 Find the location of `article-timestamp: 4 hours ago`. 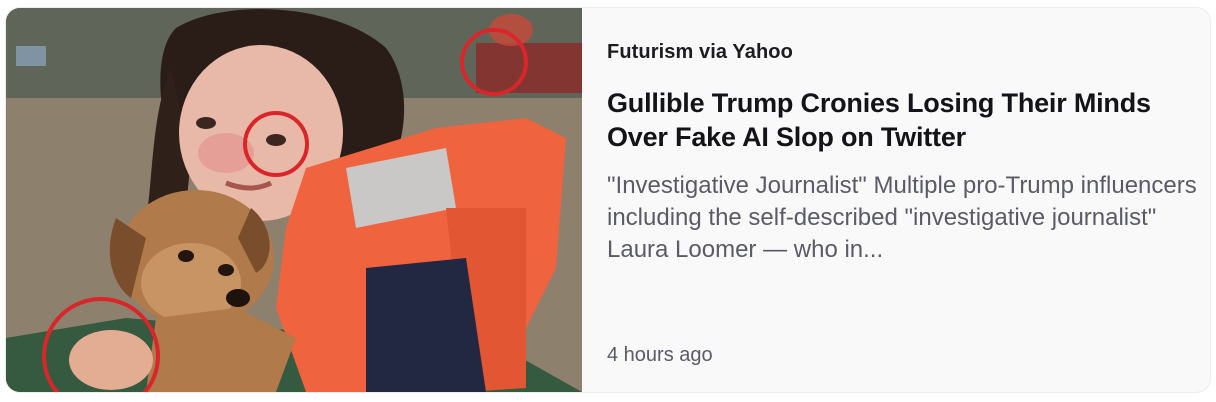

article-timestamp: 4 hours ago is located at coordinates (660, 355).